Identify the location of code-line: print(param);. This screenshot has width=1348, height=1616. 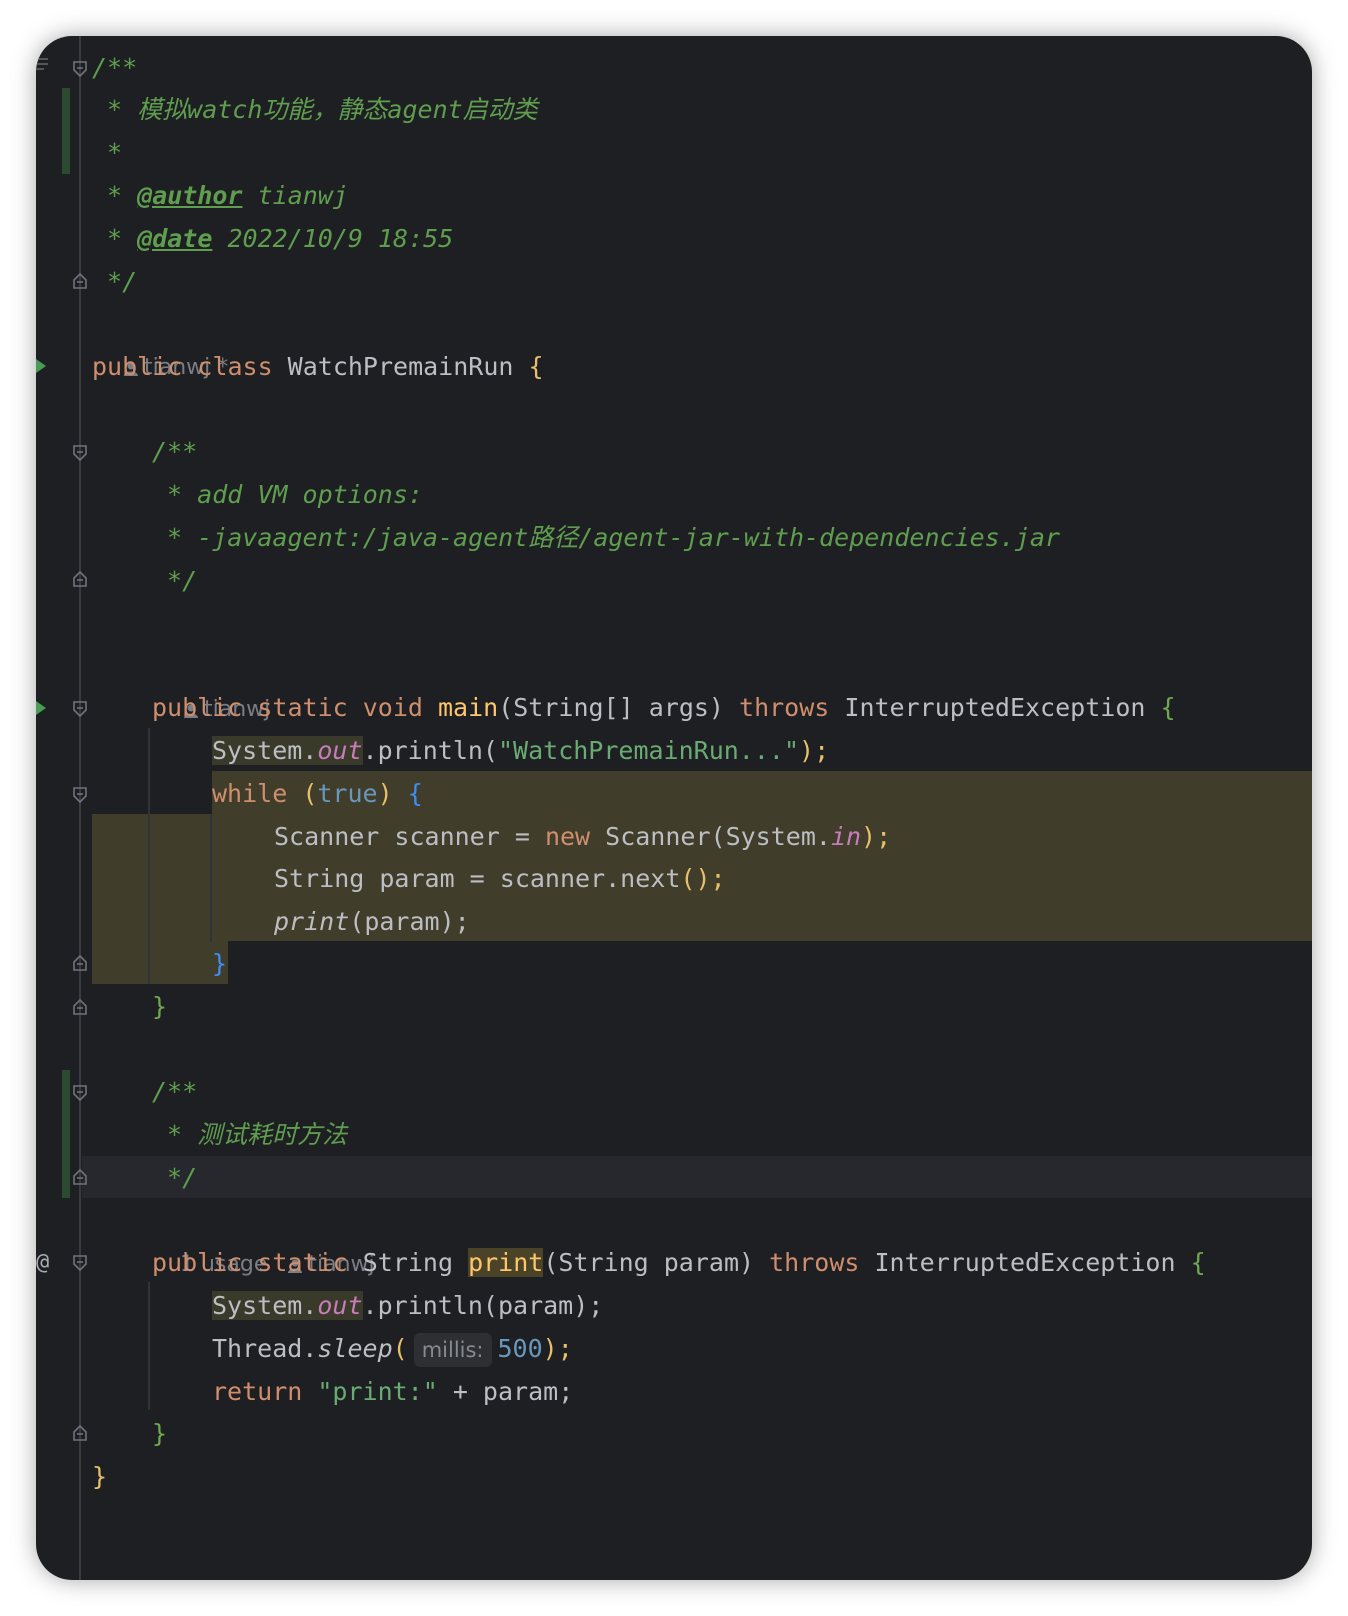
(372, 921).